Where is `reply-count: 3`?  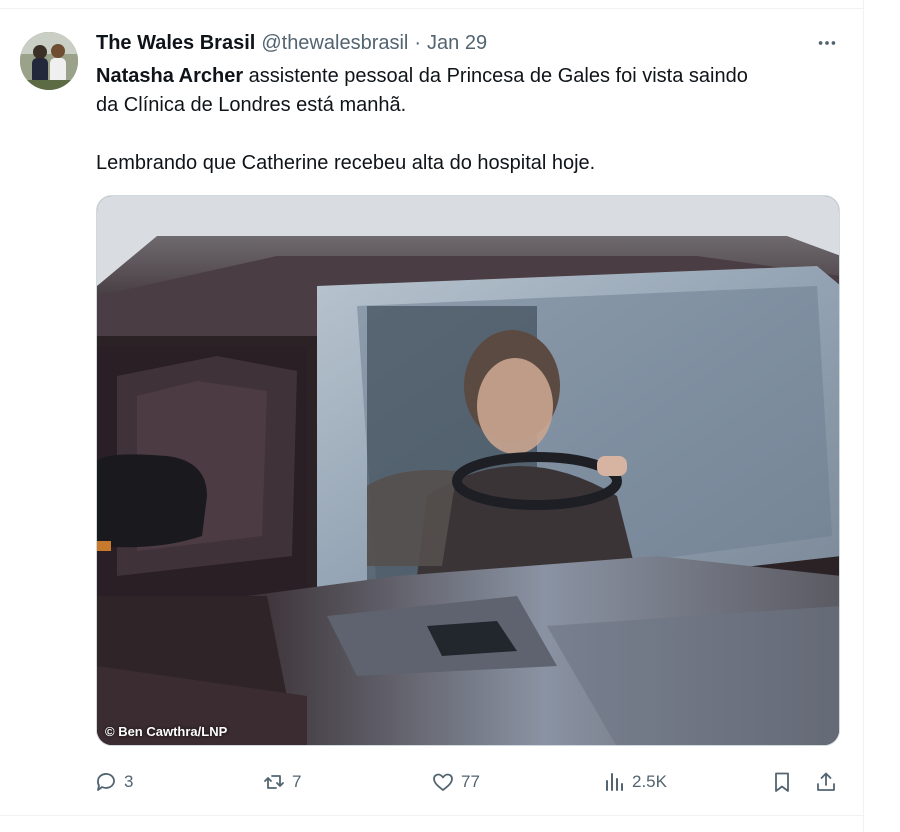 reply-count: 3 is located at coordinates (129, 781).